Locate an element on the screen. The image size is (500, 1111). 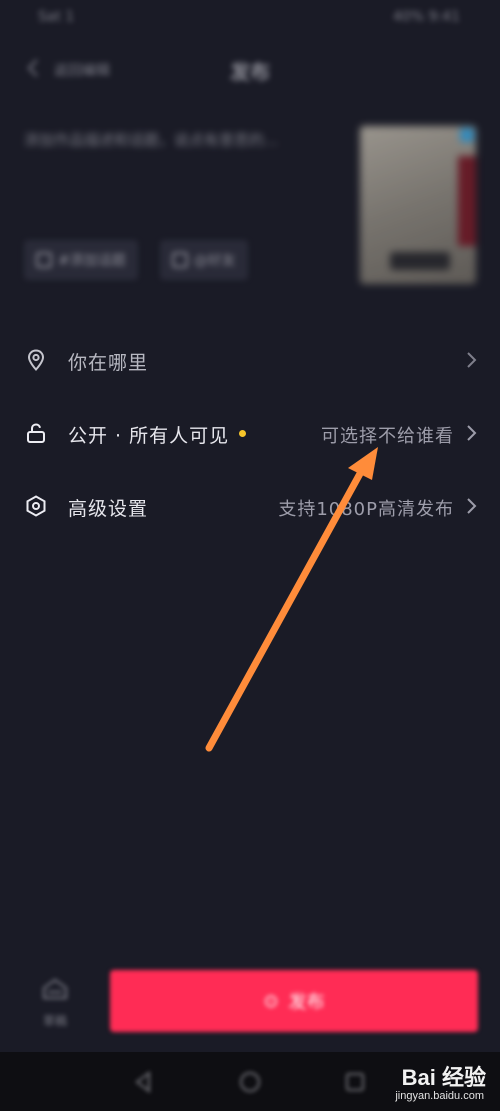
page-title: 发布 is located at coordinates (250, 72).